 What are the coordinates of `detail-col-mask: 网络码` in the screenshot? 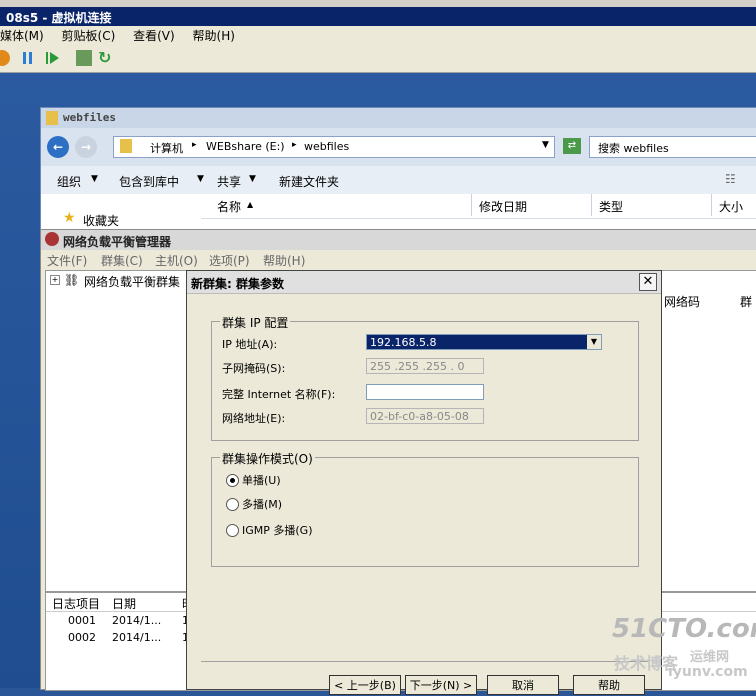 It's located at (682, 301).